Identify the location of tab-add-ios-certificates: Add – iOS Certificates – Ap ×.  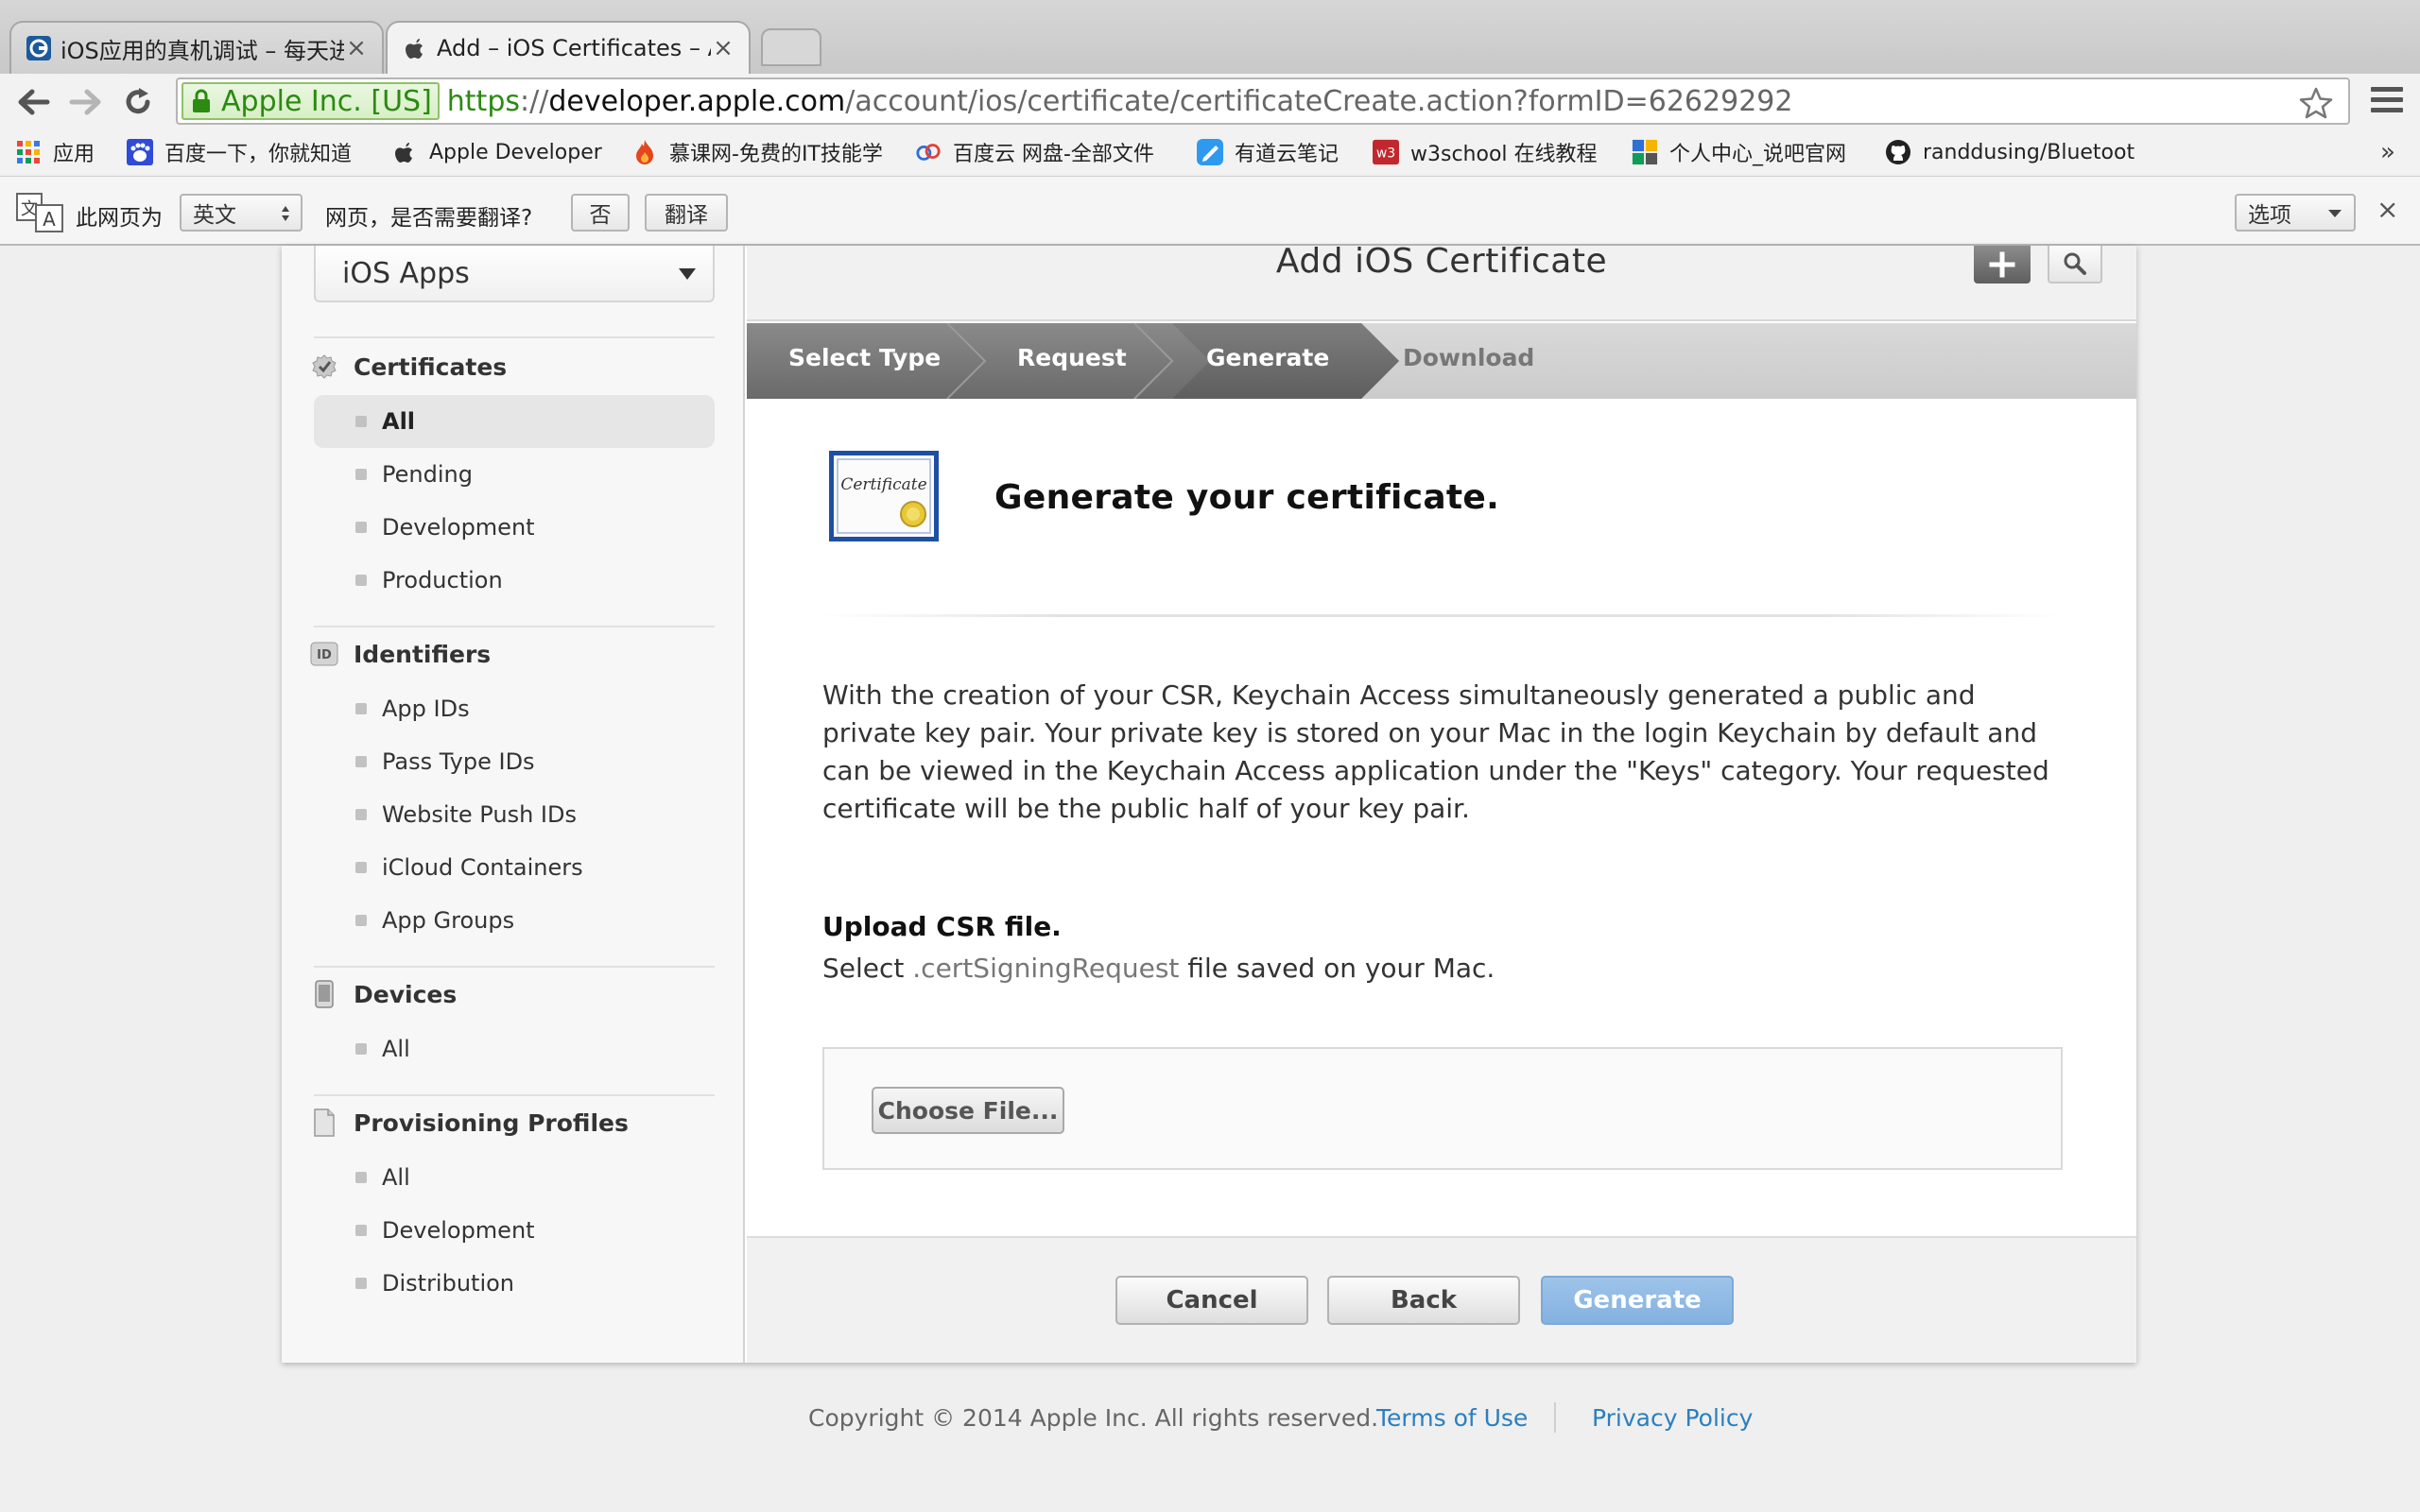
(568, 47).